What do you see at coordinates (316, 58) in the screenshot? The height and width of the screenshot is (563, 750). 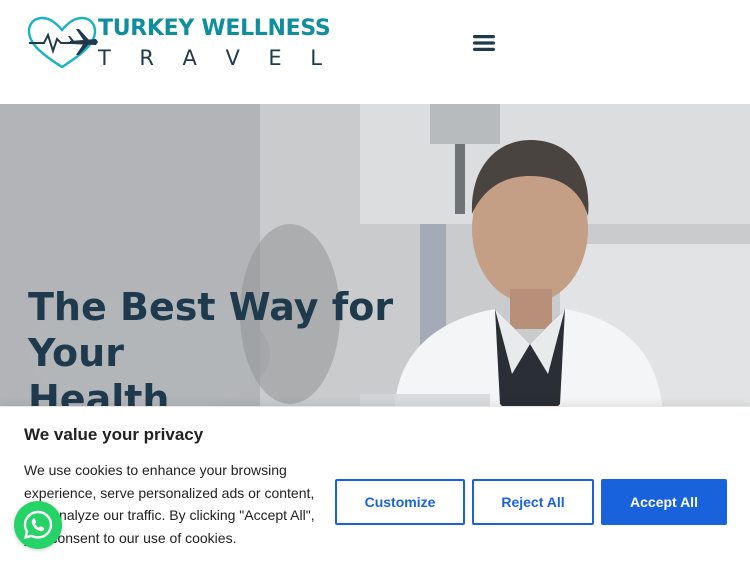 I see `logo-letter: L` at bounding box center [316, 58].